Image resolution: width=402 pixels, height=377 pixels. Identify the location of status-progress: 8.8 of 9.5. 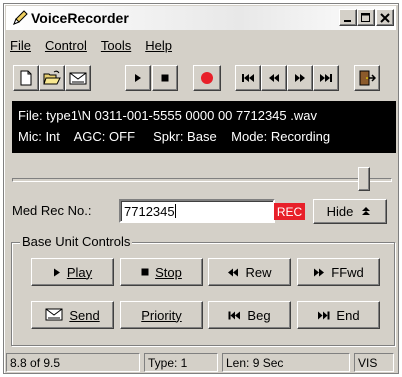
(73, 362).